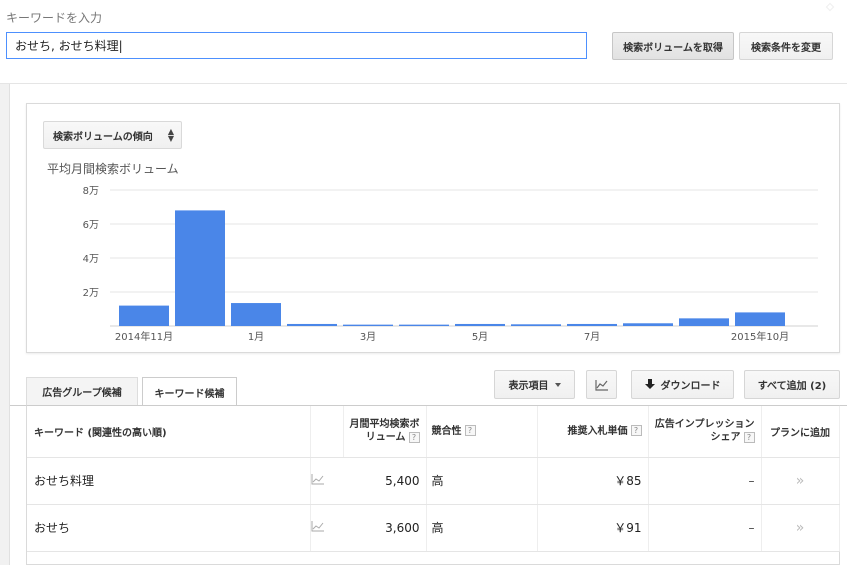 The width and height of the screenshot is (847, 565). What do you see at coordinates (800, 432) in the screenshot?
I see `header-add-to-plan: プランに追加` at bounding box center [800, 432].